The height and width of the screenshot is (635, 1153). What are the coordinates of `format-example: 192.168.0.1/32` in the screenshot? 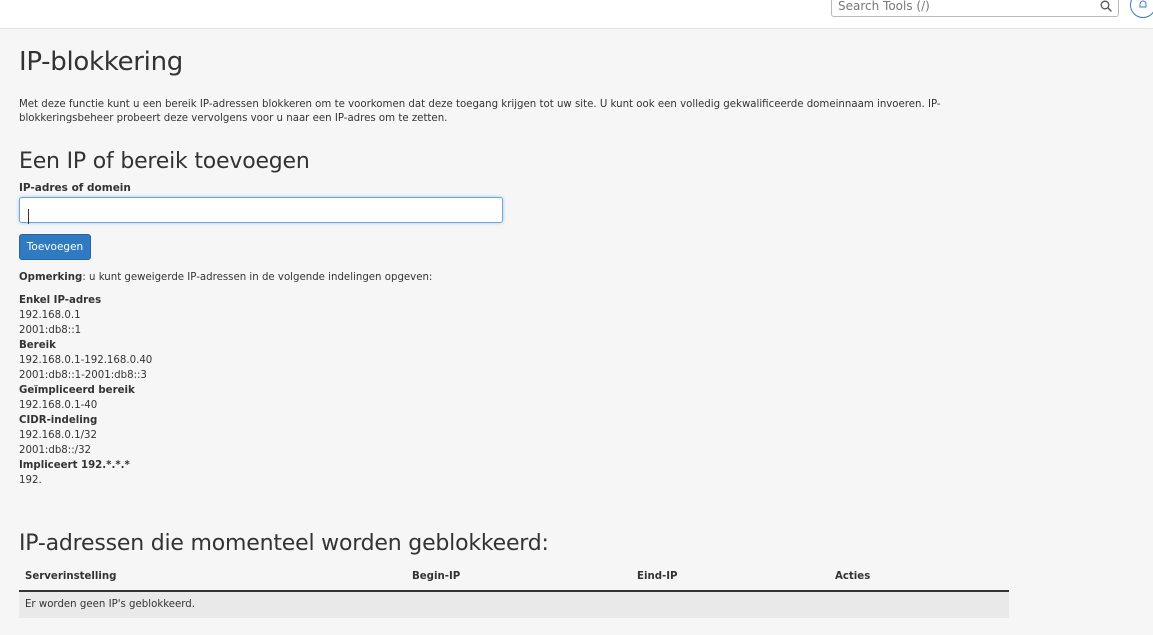 It's located at (58, 435).